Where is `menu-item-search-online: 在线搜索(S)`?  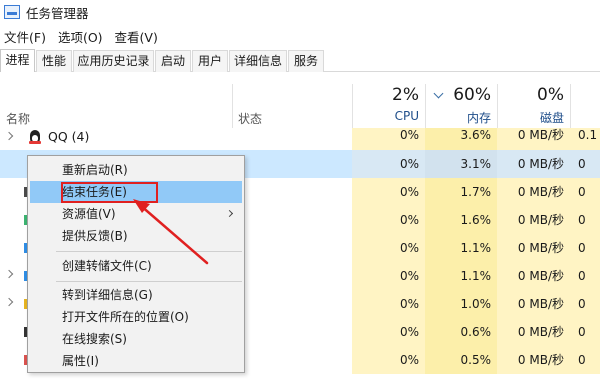
menu-item-search-online: 在线搜索(S) is located at coordinates (136, 339).